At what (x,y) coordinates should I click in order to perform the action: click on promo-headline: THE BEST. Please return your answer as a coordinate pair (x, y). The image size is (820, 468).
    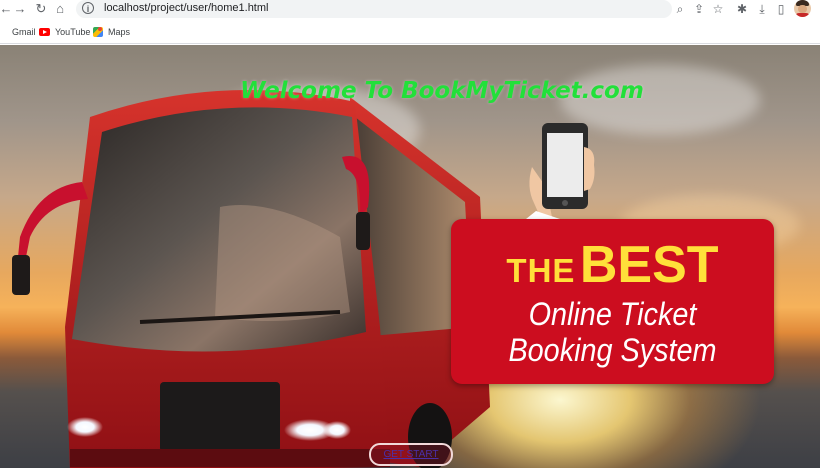
    Looking at the image, I should click on (612, 265).